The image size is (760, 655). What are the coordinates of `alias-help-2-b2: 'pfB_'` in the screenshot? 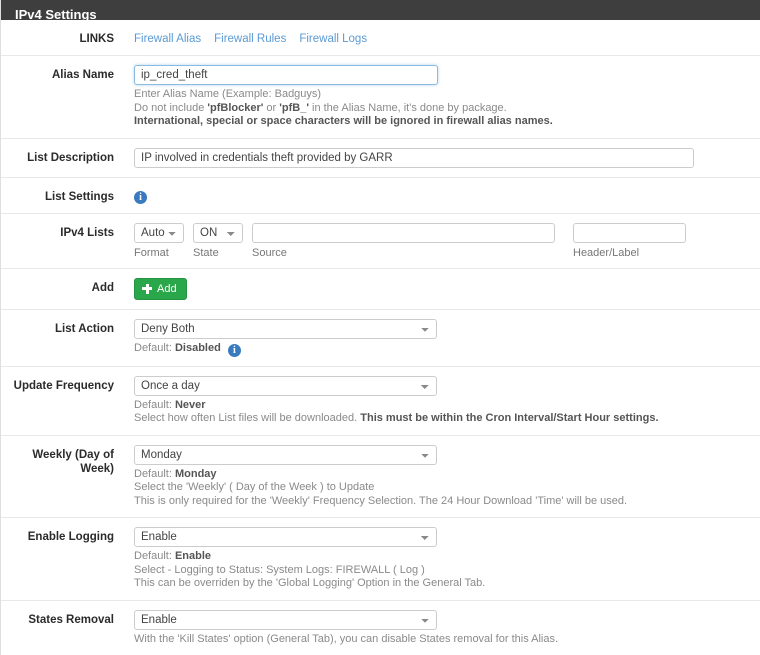 It's located at (294, 108).